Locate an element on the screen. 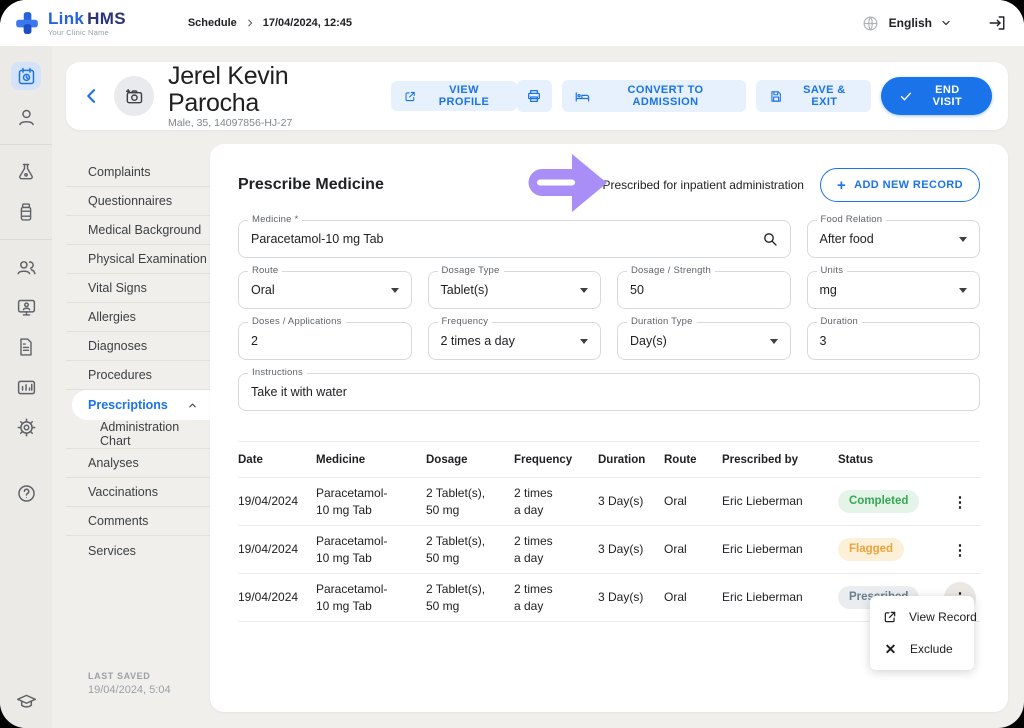  inpatient-checkbox-group: Prescribed for inpatient administration is located at coordinates (690, 185).